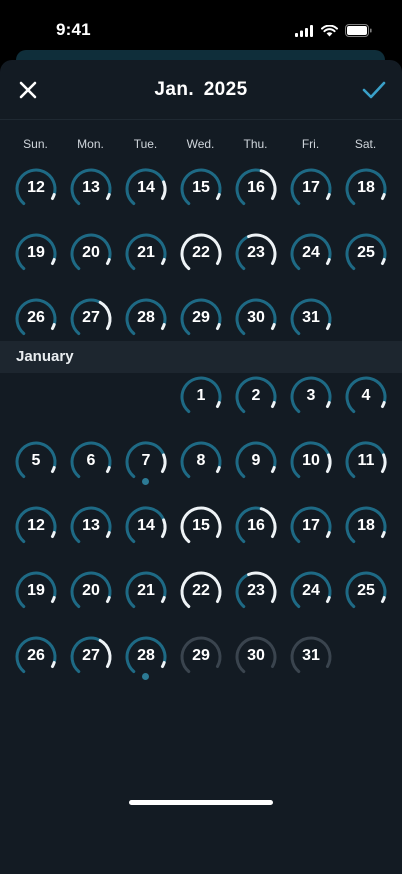 The image size is (402, 874). I want to click on day-number: 29, so click(201, 317).